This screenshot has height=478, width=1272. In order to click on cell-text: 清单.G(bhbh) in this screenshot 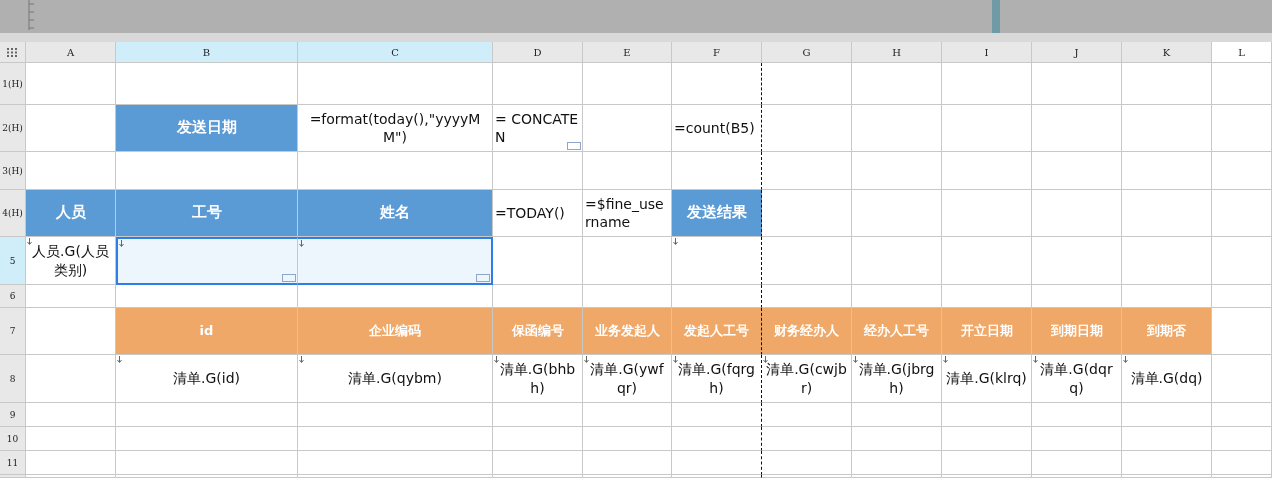, I will do `click(537, 378)`.